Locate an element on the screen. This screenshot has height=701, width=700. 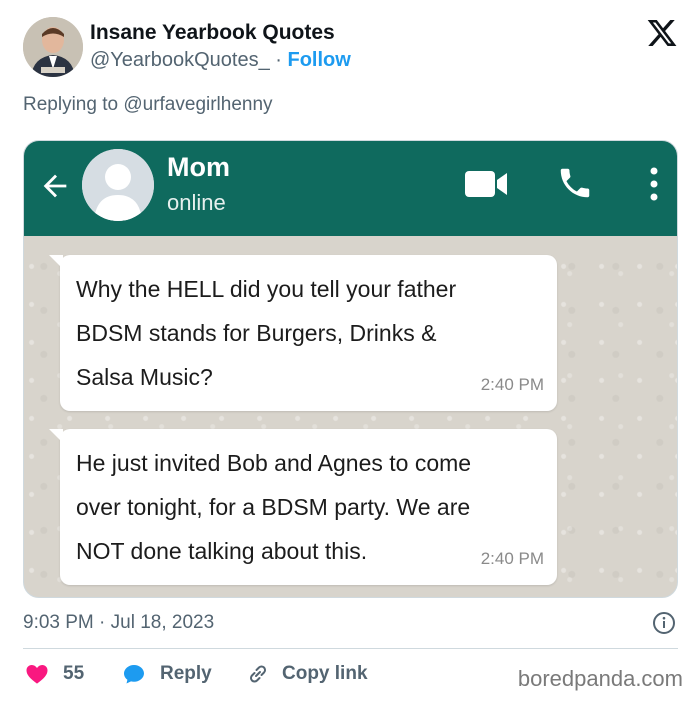
chat-header: Mom online is located at coordinates (350, 188).